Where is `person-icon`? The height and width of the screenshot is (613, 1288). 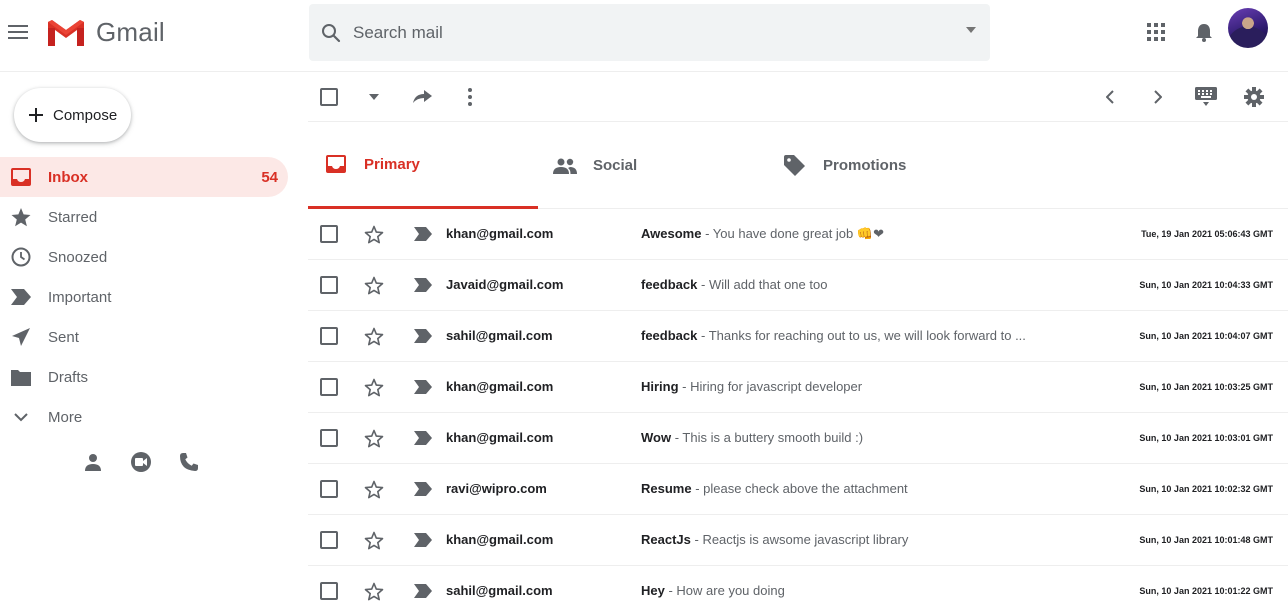
person-icon is located at coordinates (93, 462).